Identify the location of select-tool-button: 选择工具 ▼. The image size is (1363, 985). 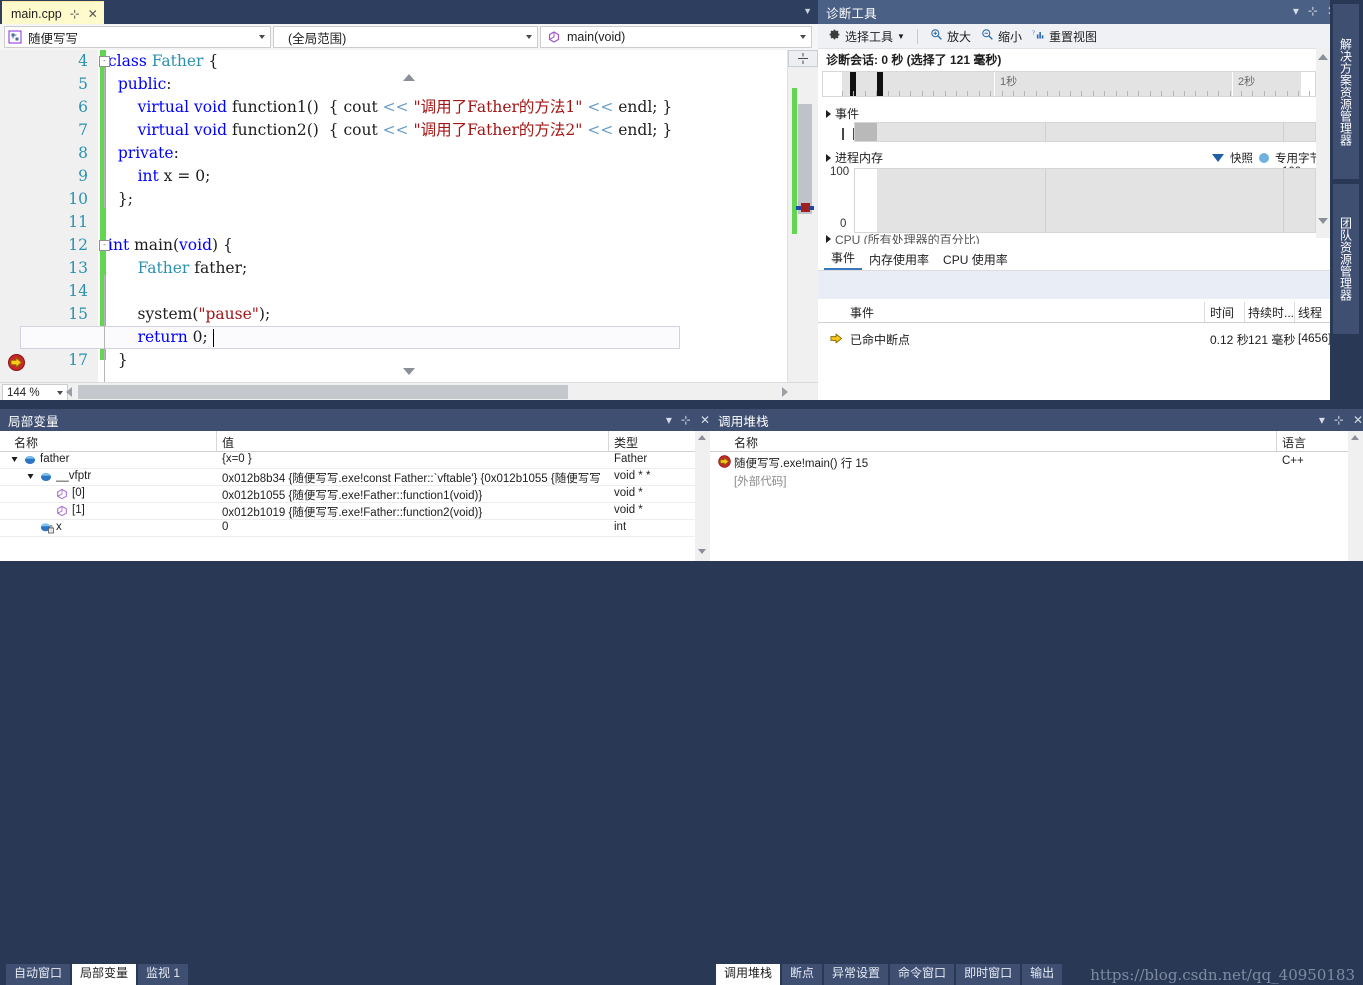
(866, 36).